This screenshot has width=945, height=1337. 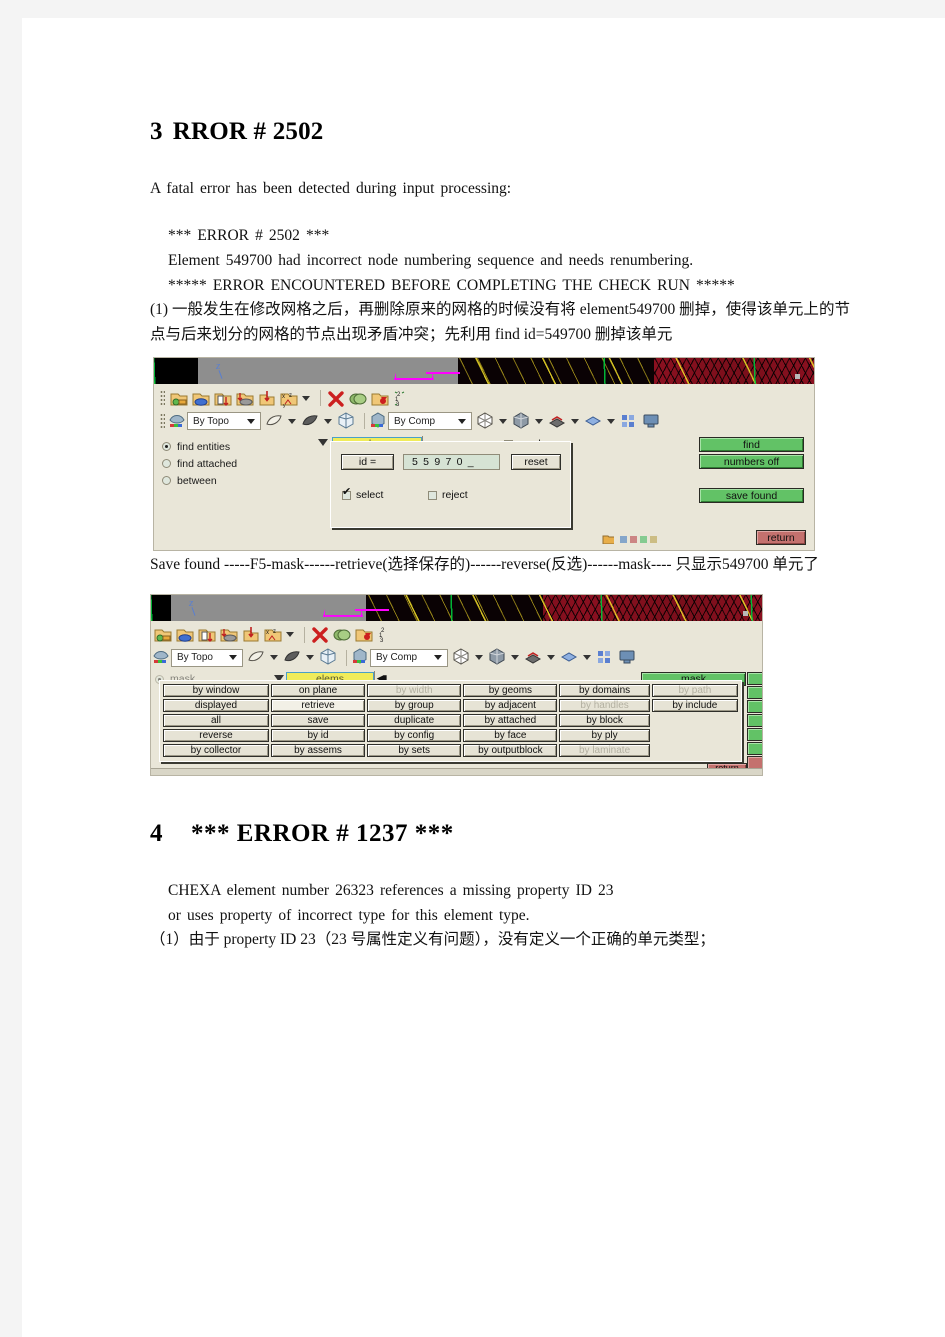 What do you see at coordinates (207, 634) in the screenshot?
I see `organize-icon-b` at bounding box center [207, 634].